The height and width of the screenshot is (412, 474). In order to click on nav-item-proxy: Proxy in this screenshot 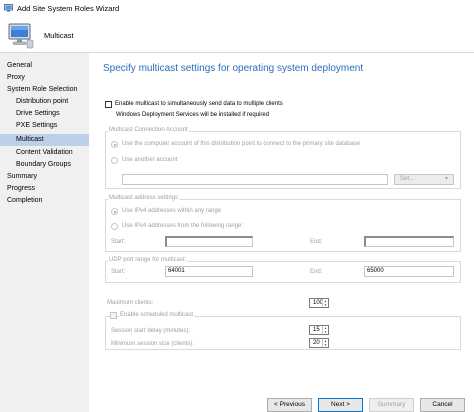, I will do `click(44, 78)`.